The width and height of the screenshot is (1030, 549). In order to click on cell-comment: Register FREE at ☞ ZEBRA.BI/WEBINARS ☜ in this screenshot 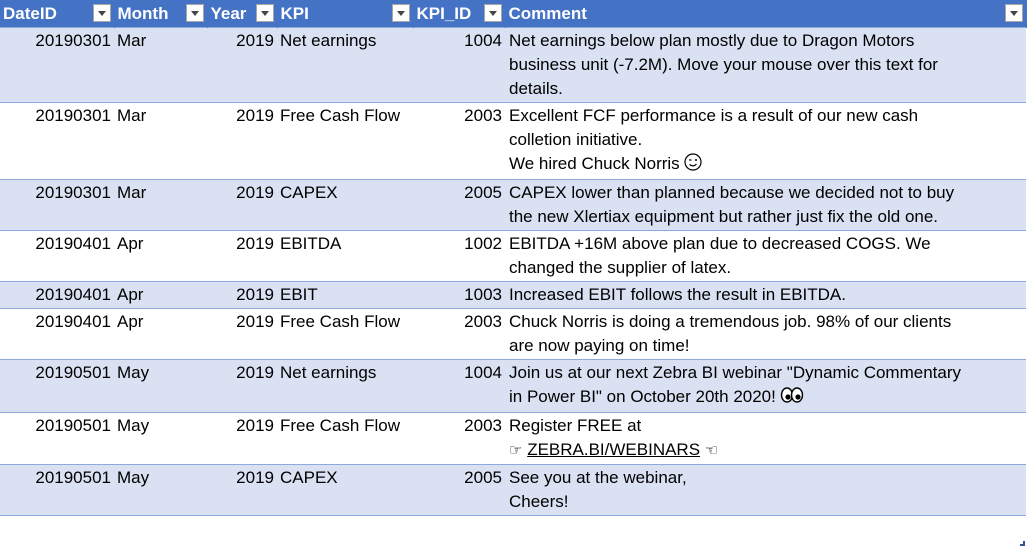, I will do `click(765, 438)`.